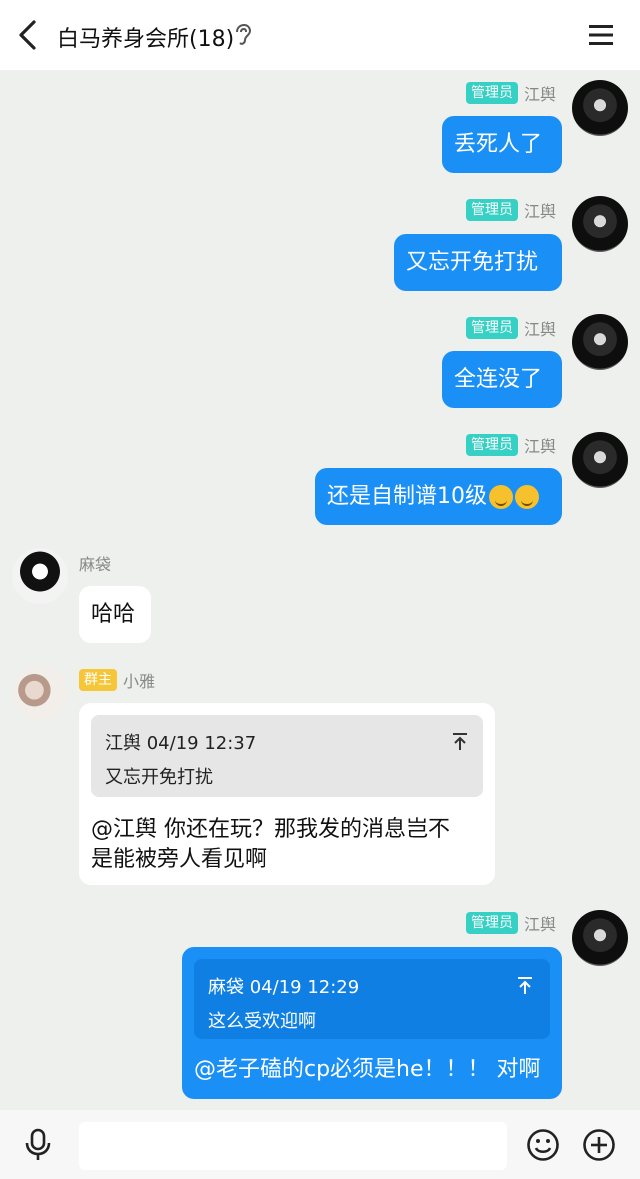  I want to click on plus-circle-icon, so click(599, 1145).